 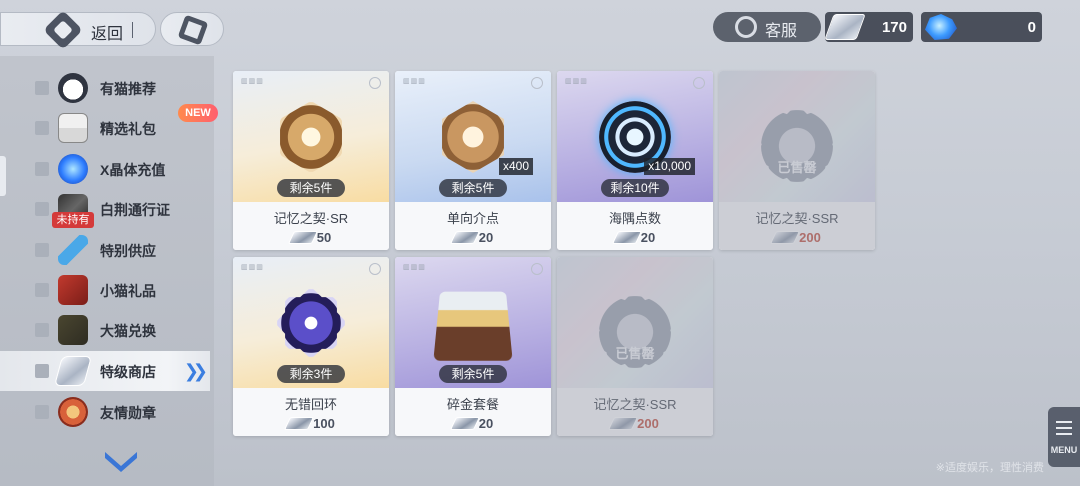 I want to click on home-logo-icon, so click(x=193, y=30).